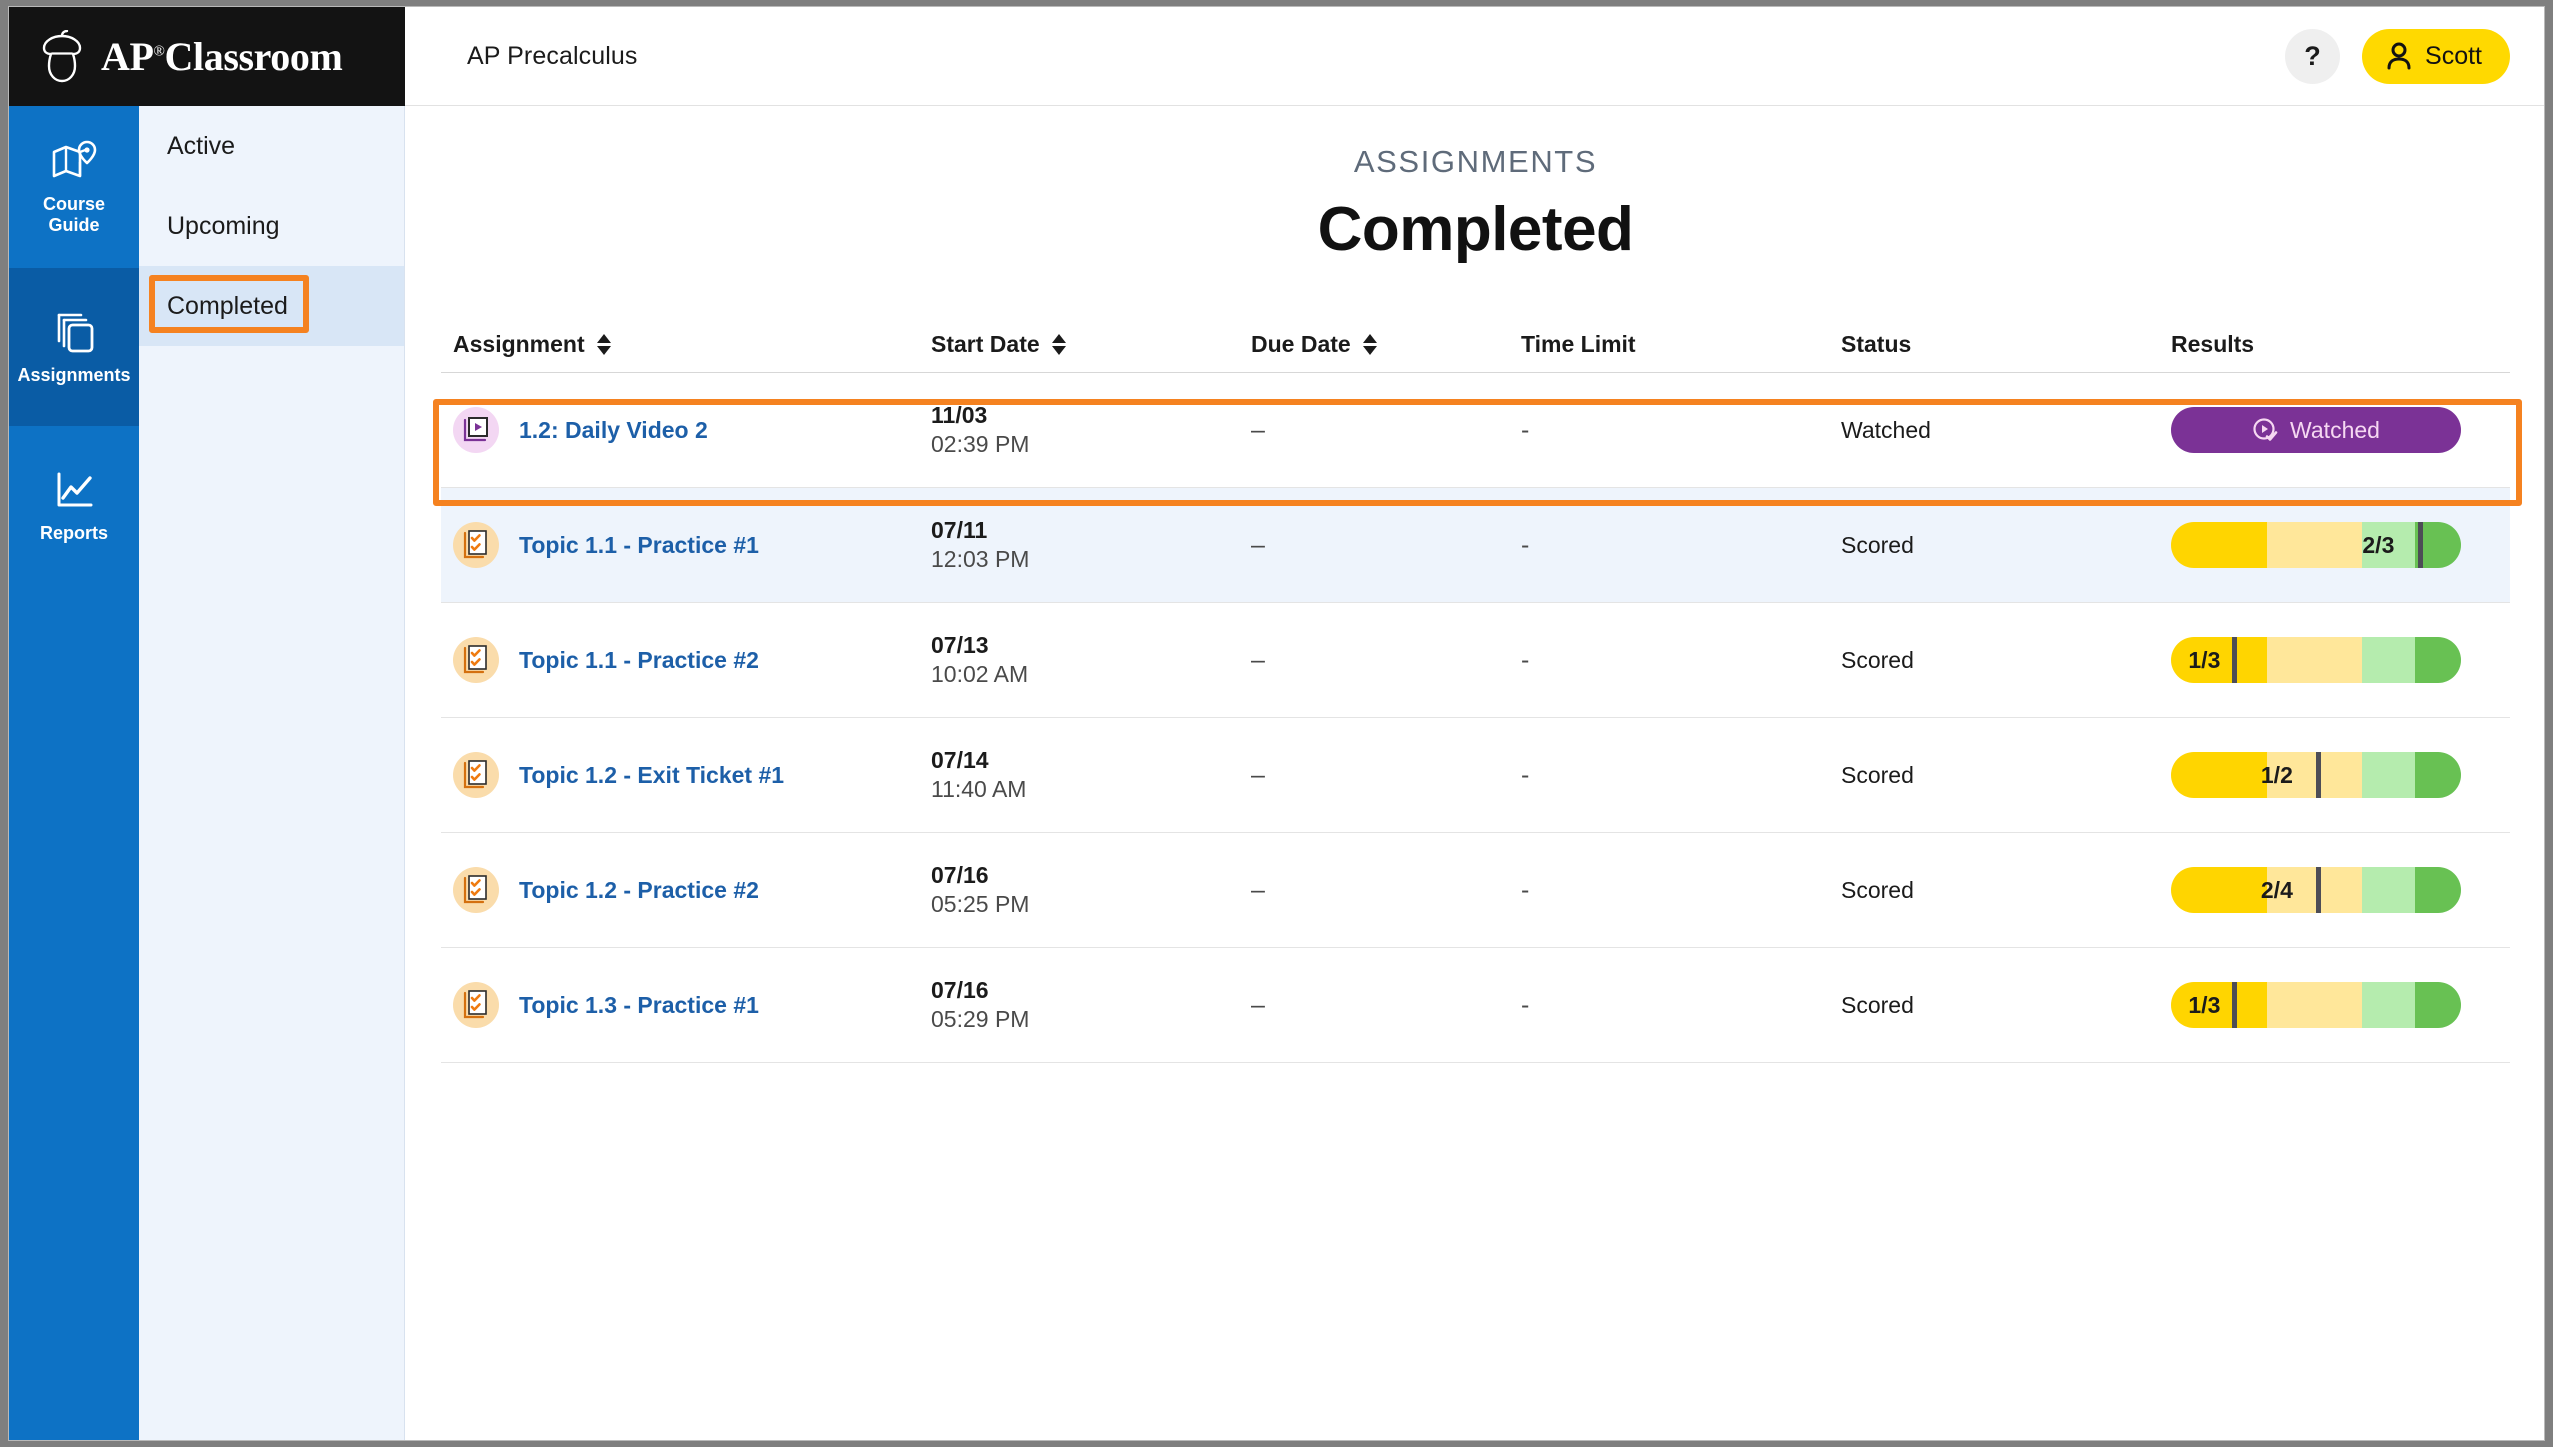 Image resolution: width=2553 pixels, height=1447 pixels. I want to click on map-pin-icon, so click(74, 159).